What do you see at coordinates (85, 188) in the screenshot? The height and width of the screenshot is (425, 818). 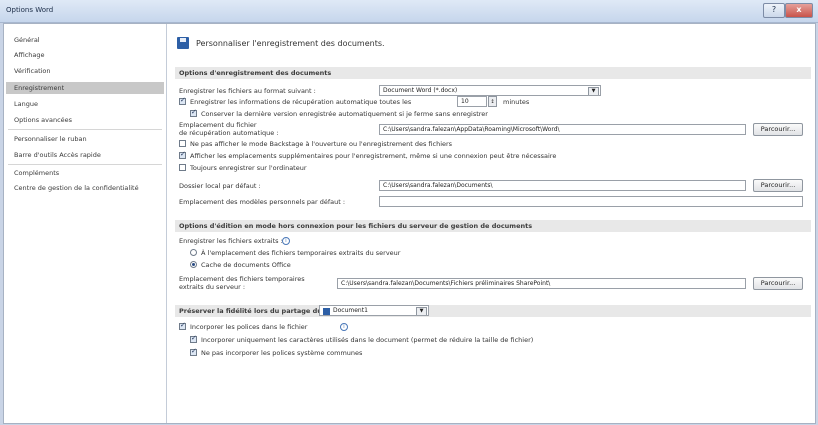 I see `sidebar-item-trust-center: Centre de gestion de la confidentialité` at bounding box center [85, 188].